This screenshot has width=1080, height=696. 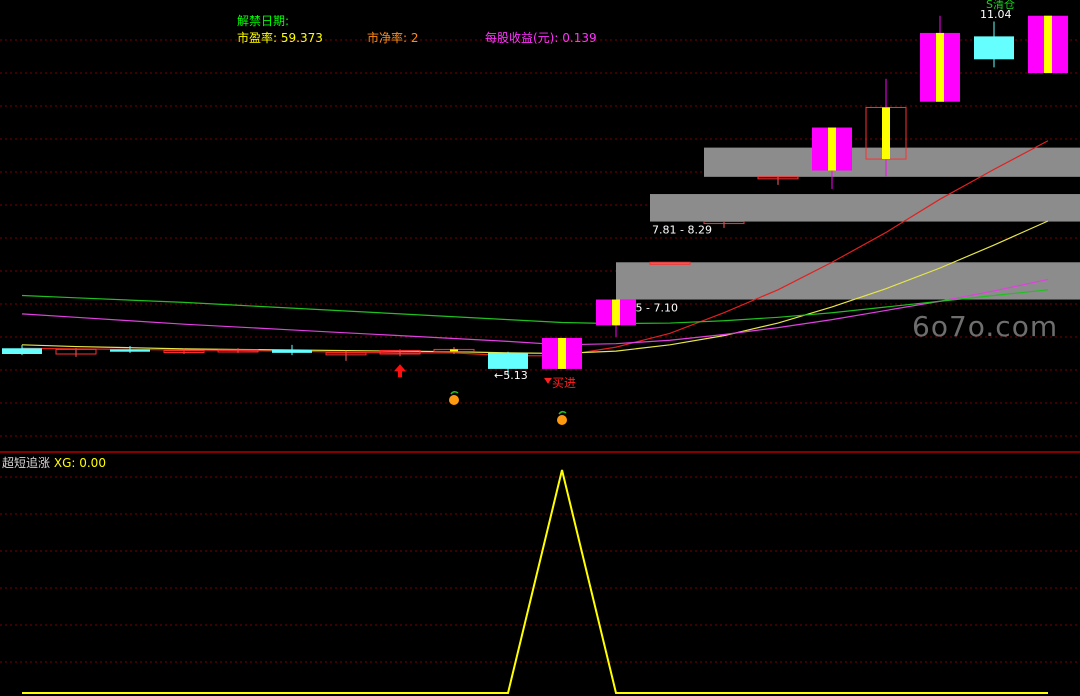 I want to click on pe-ratio: 市盈率: 59.373, so click(x=280, y=37).